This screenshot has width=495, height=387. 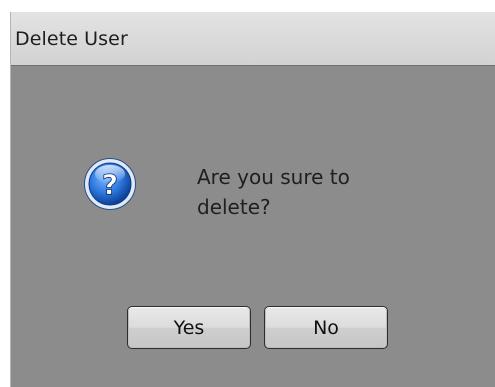 I want to click on dialog-titlebar: Delete User, so click(x=253, y=39).